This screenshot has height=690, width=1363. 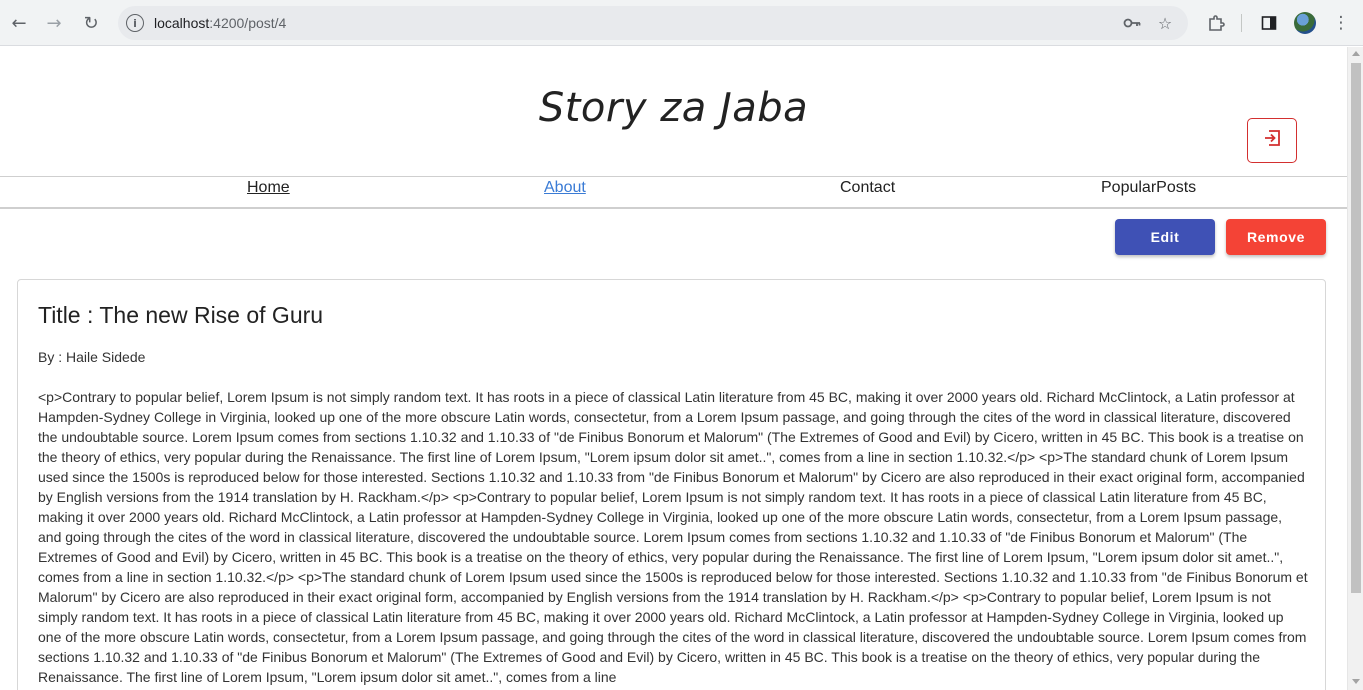 I want to click on main-nav: Home About Contact PopularPosts, so click(x=673, y=192).